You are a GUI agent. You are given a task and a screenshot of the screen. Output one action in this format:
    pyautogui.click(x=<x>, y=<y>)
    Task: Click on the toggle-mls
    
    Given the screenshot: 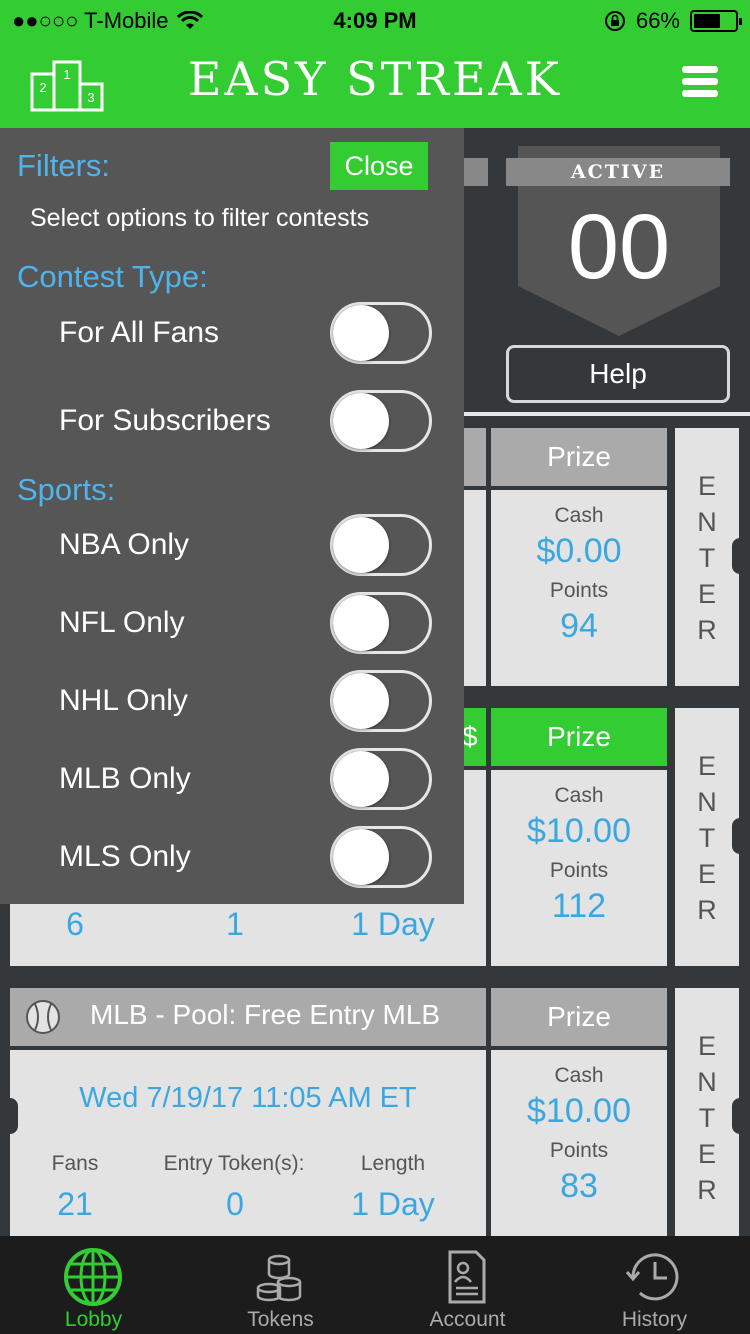 What is the action you would take?
    pyautogui.click(x=381, y=857)
    